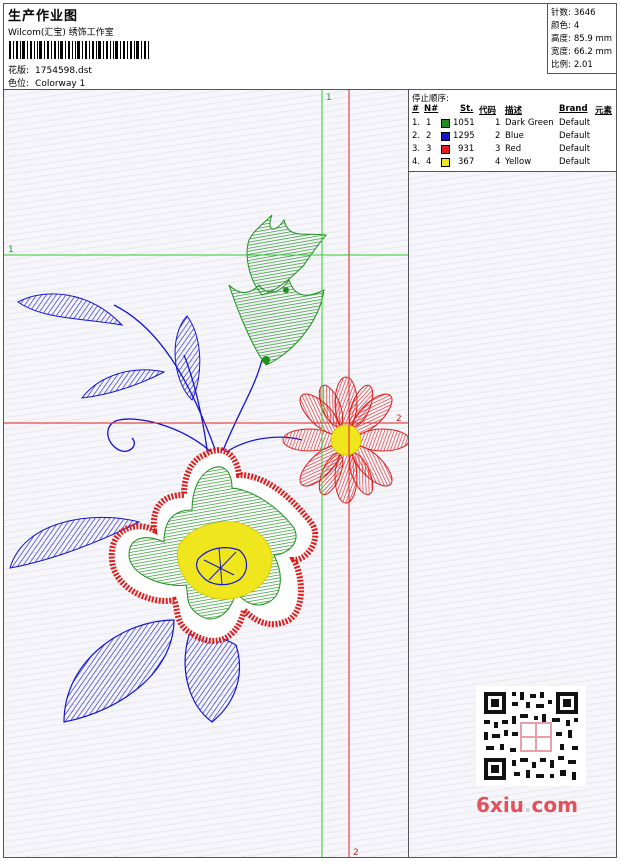 The height and width of the screenshot is (861, 620). I want to click on colorway-label: 色位:, so click(19, 84).